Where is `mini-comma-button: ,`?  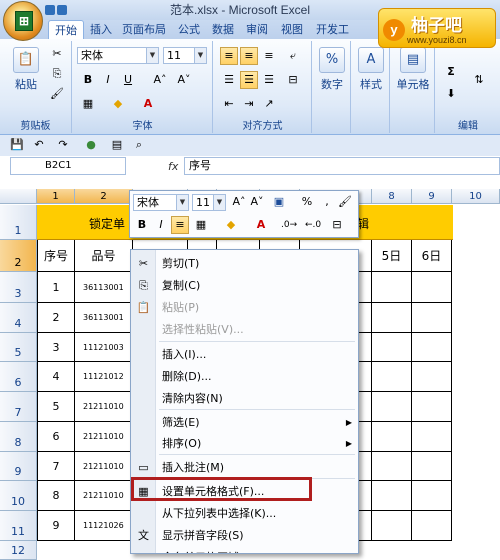
mini-comma-button: , is located at coordinates (327, 202).